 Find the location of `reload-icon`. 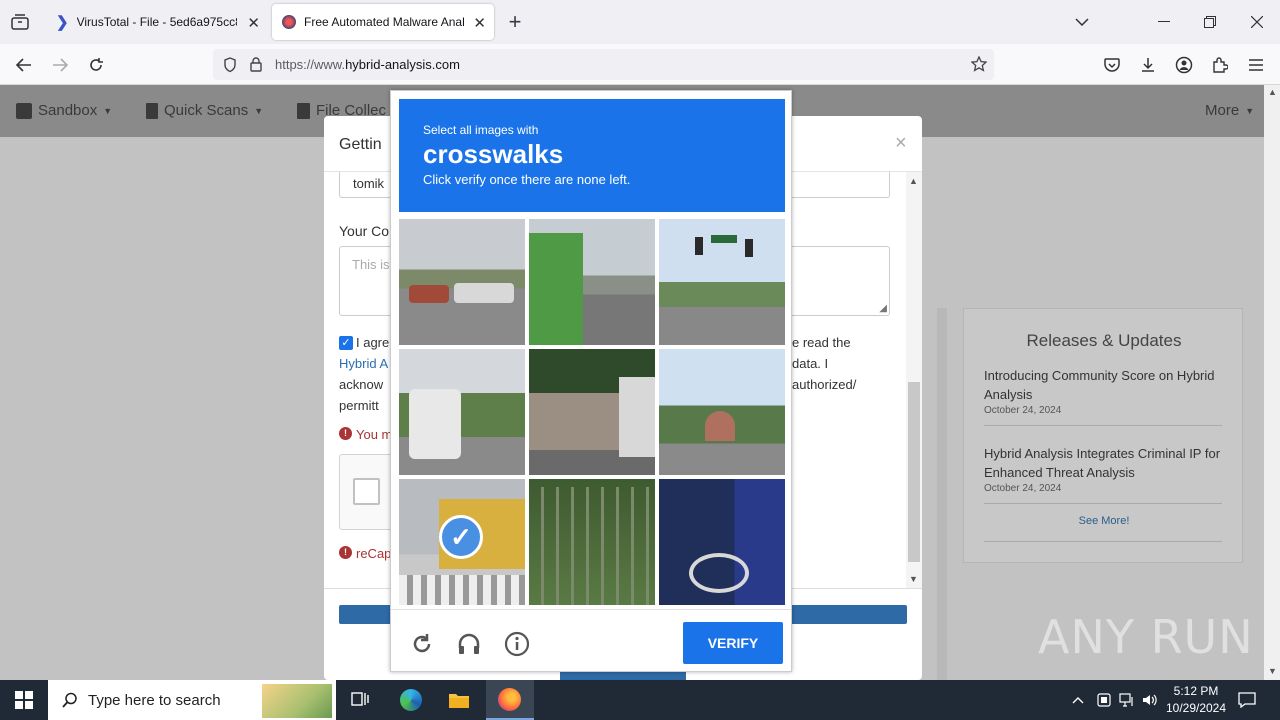

reload-icon is located at coordinates (96, 65).